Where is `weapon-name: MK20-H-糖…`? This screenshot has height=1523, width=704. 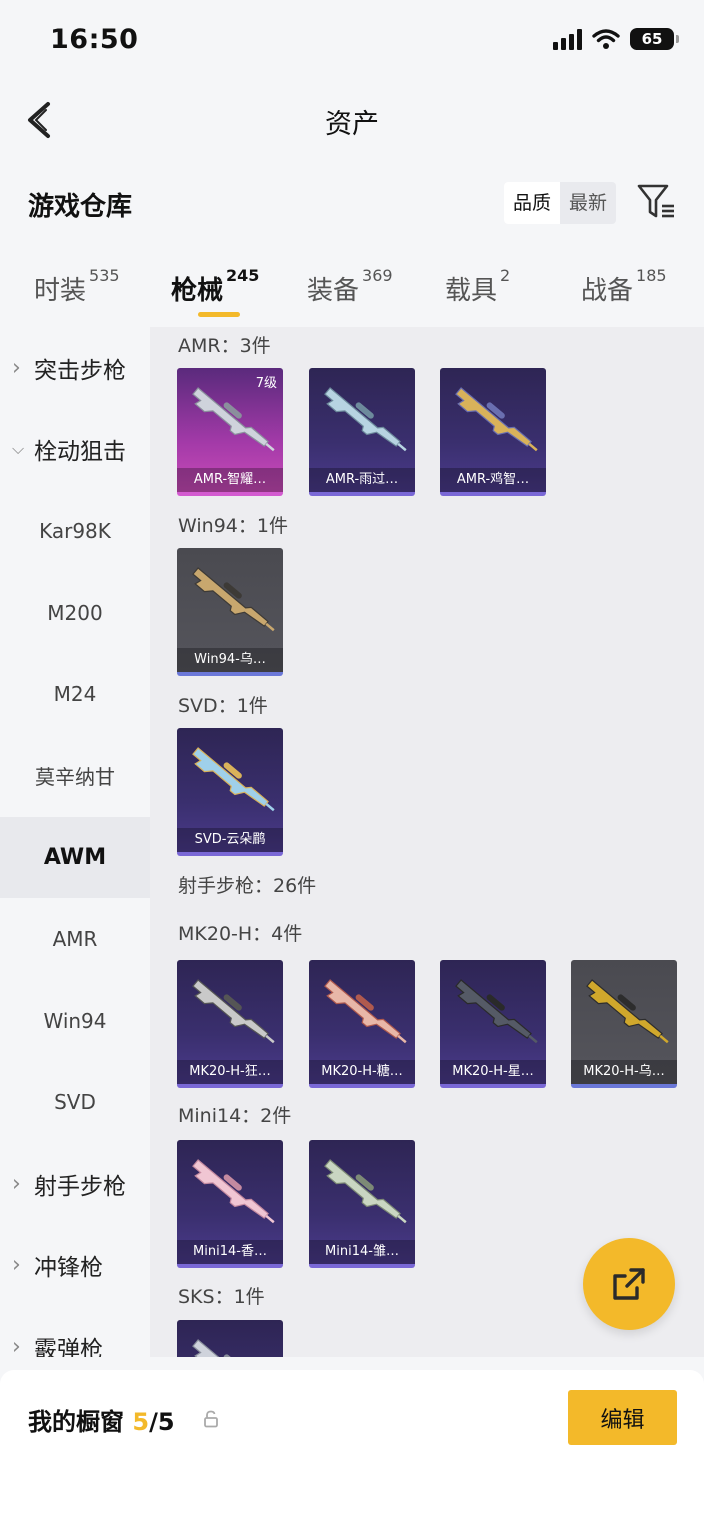 weapon-name: MK20-H-糖… is located at coordinates (362, 1072).